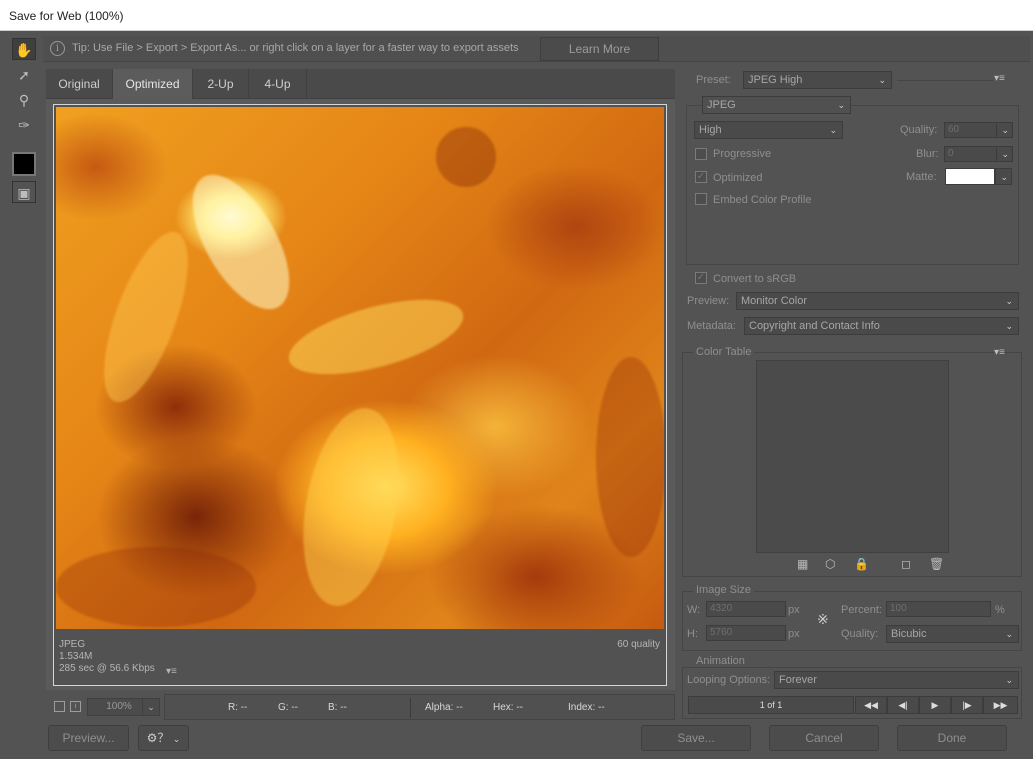 This screenshot has width=1033, height=759. What do you see at coordinates (919, 130) in the screenshot?
I see `quality-label: Quality:` at bounding box center [919, 130].